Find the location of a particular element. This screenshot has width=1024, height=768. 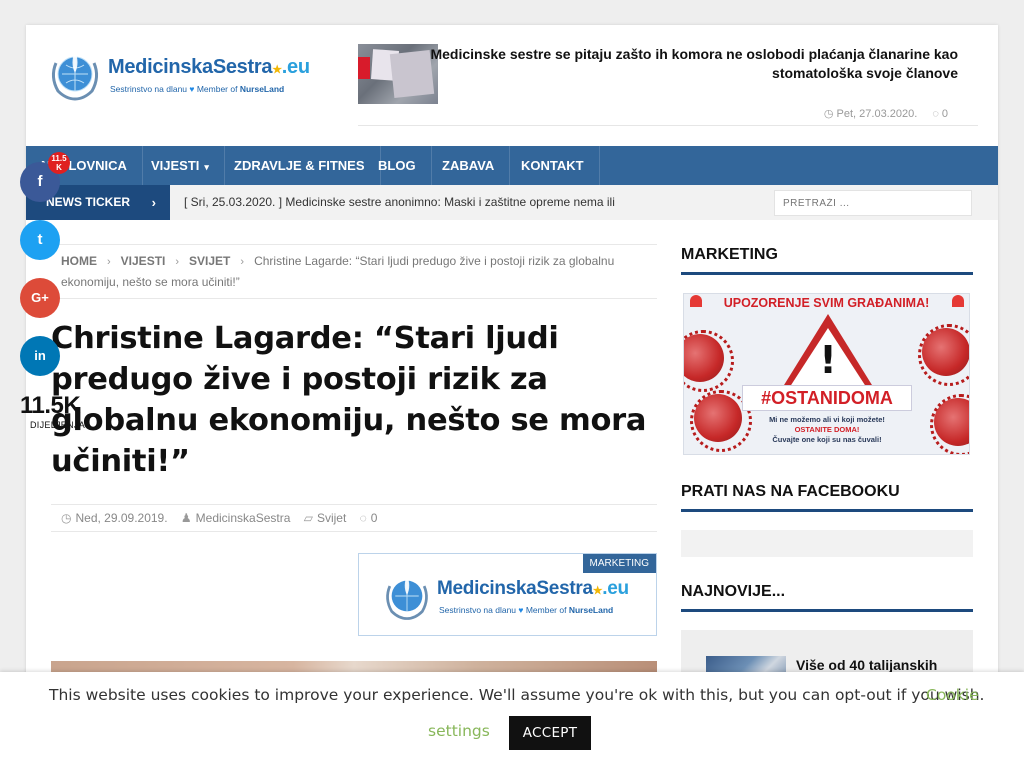

article-author: MedicinskaSestra is located at coordinates (243, 518).